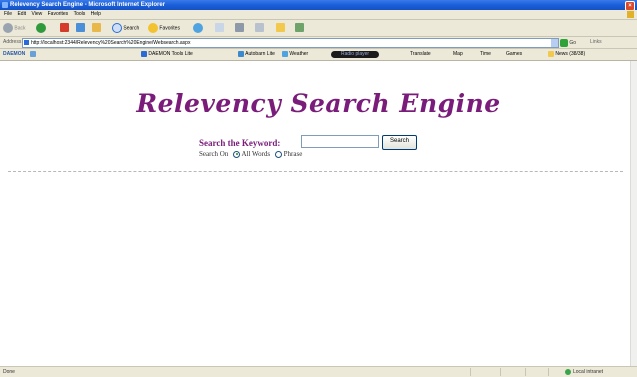  I want to click on weather-button: Weather, so click(295, 54).